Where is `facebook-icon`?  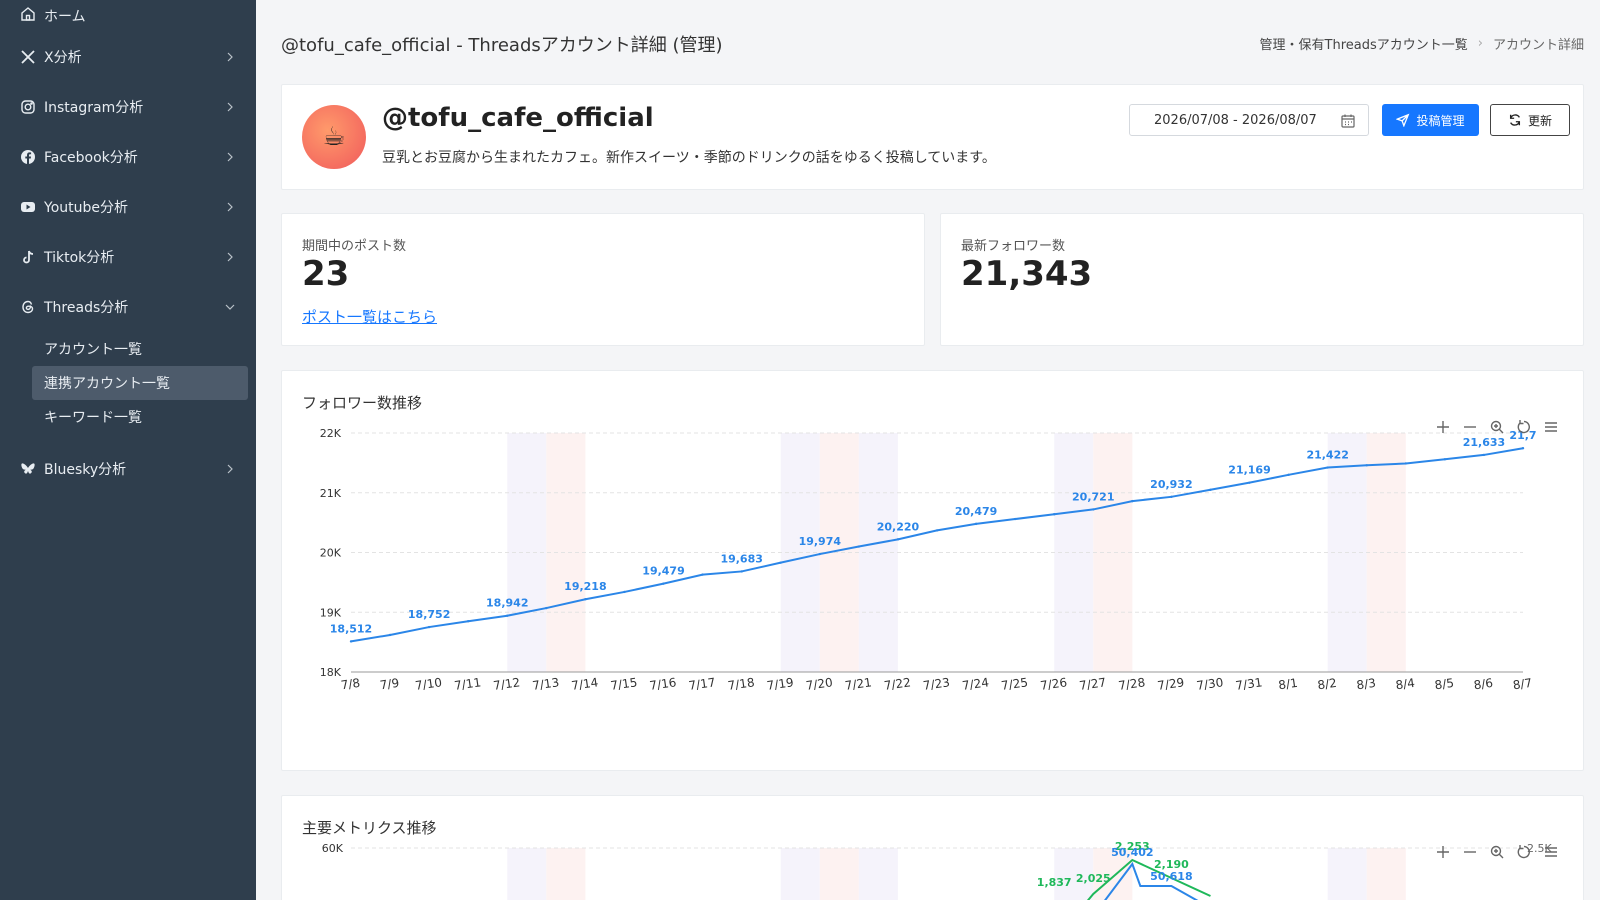
facebook-icon is located at coordinates (28, 157).